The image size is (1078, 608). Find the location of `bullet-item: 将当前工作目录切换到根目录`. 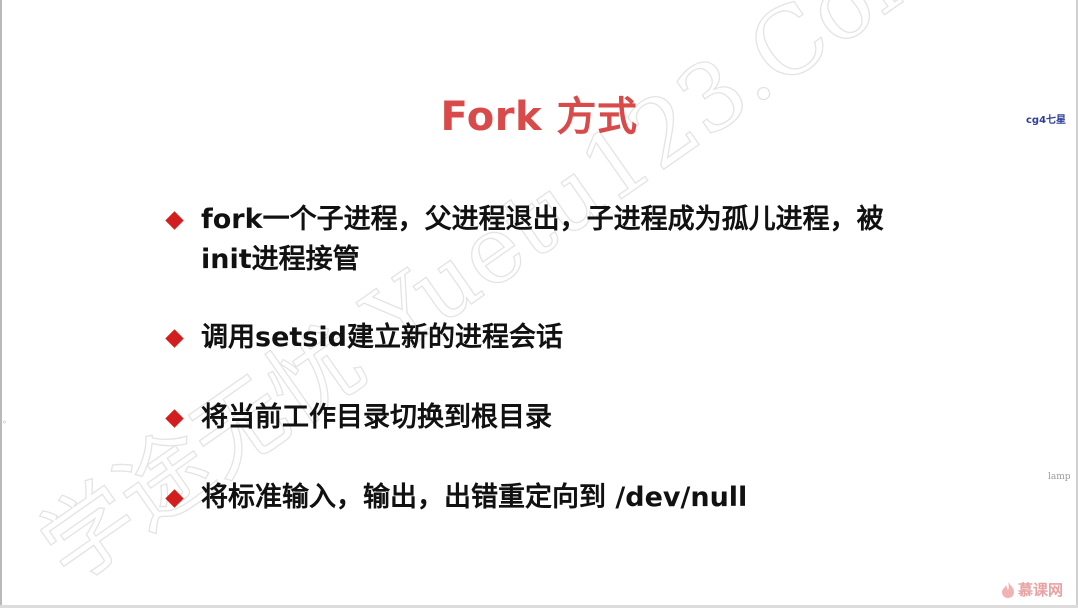

bullet-item: 将当前工作目录切换到根目录 is located at coordinates (528, 418).